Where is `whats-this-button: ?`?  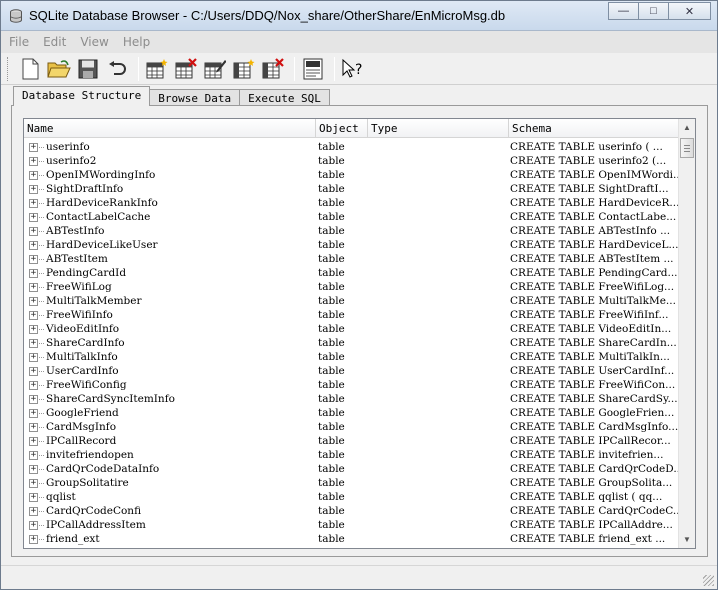
whats-this-button: ? is located at coordinates (353, 69).